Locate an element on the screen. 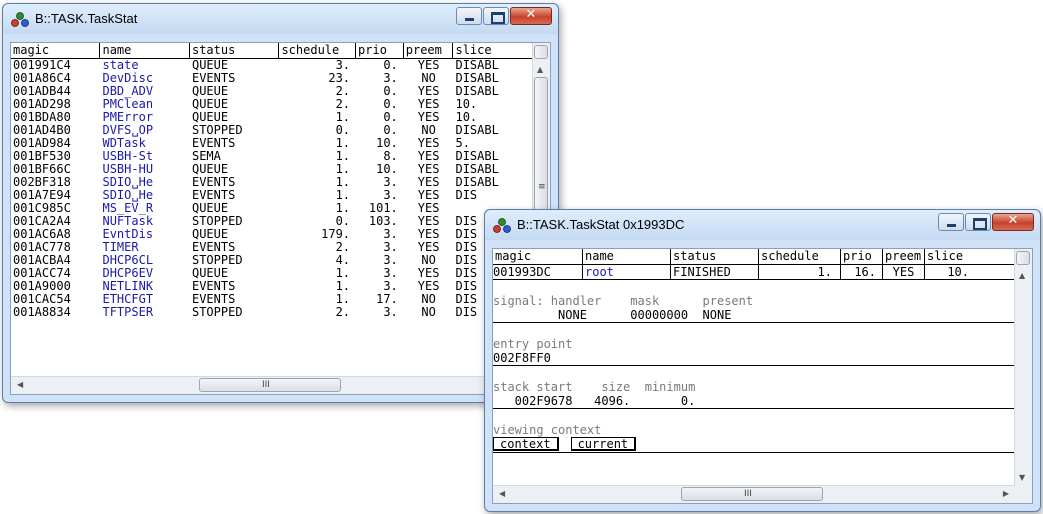 This screenshot has height=514, width=1043. cell-name: NETLINK is located at coordinates (144, 286).